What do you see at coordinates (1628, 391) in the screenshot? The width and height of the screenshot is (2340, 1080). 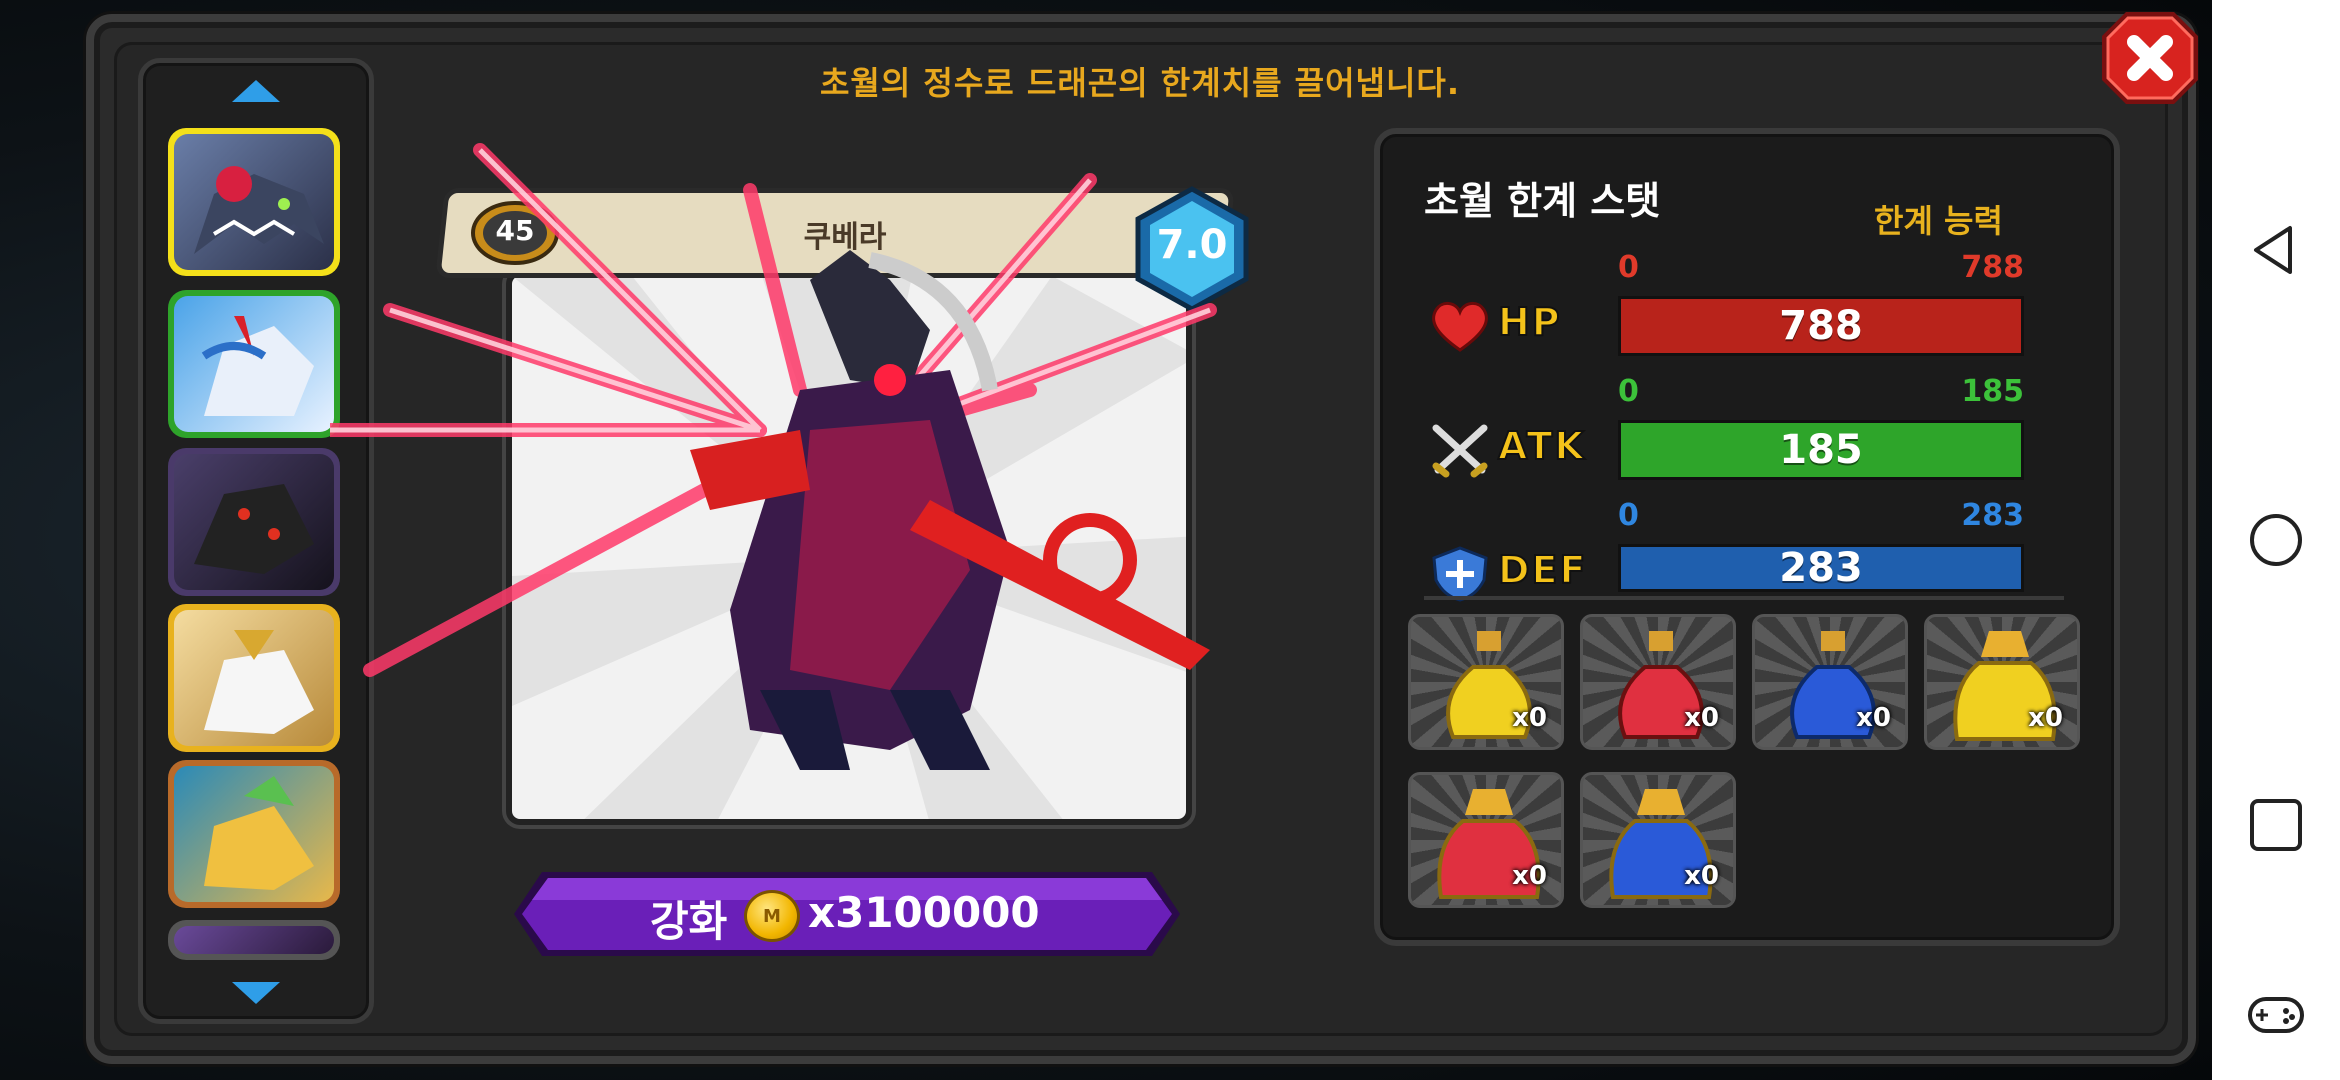 I see `atk-min: 0` at bounding box center [1628, 391].